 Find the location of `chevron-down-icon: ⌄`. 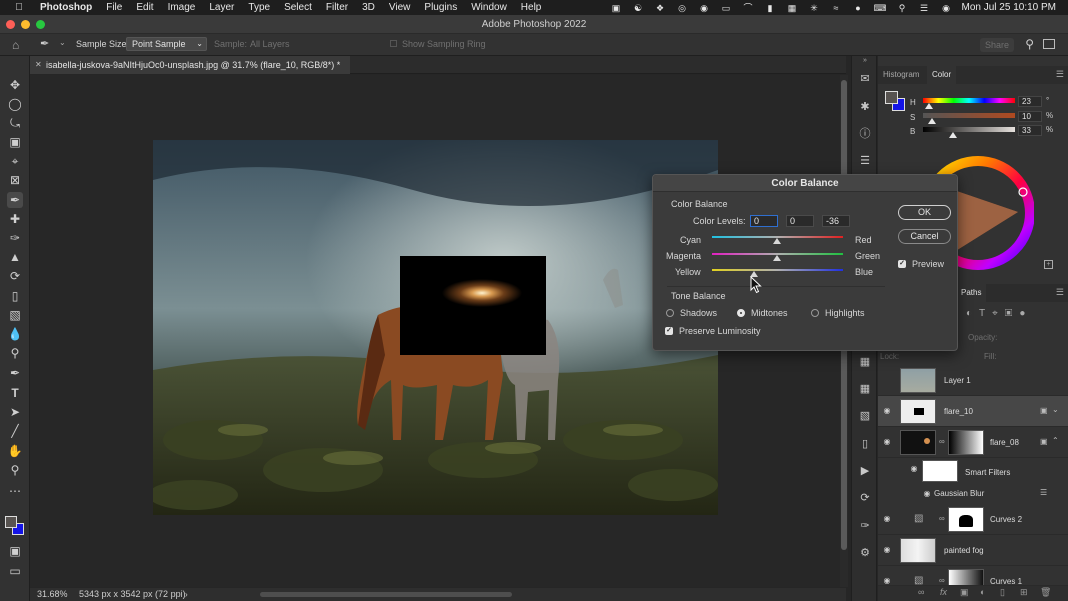

chevron-down-icon: ⌄ is located at coordinates (1055, 409).